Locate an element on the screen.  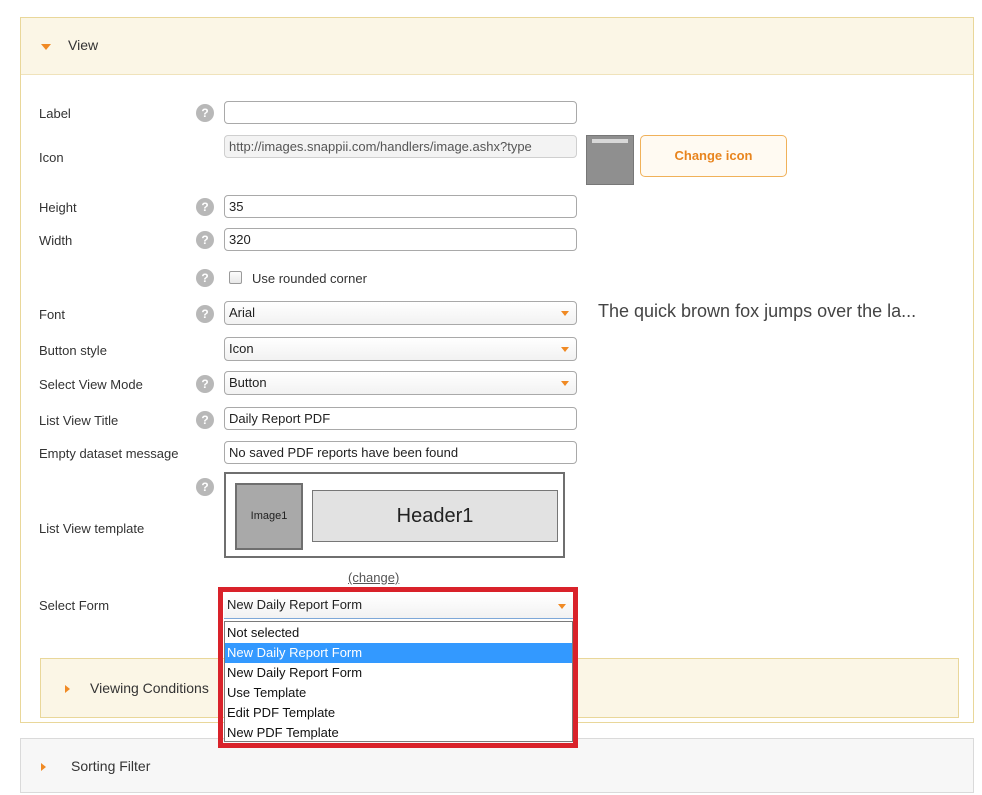
highlight-frame is located at coordinates (398, 667).